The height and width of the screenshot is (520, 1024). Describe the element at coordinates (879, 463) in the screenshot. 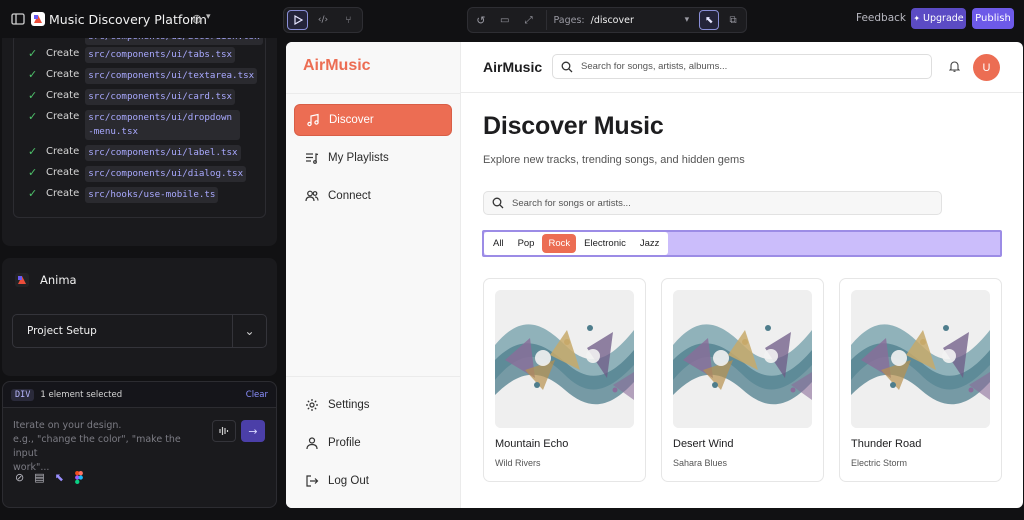

I see `song-artist: Electric Storm` at that location.